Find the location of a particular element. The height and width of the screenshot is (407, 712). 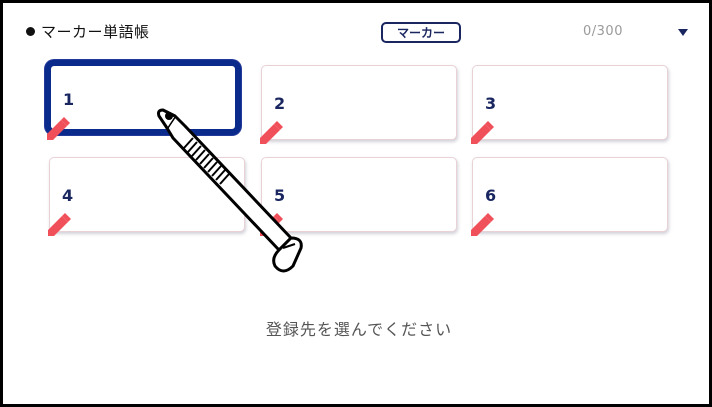

slot-number: 1 is located at coordinates (69, 99).